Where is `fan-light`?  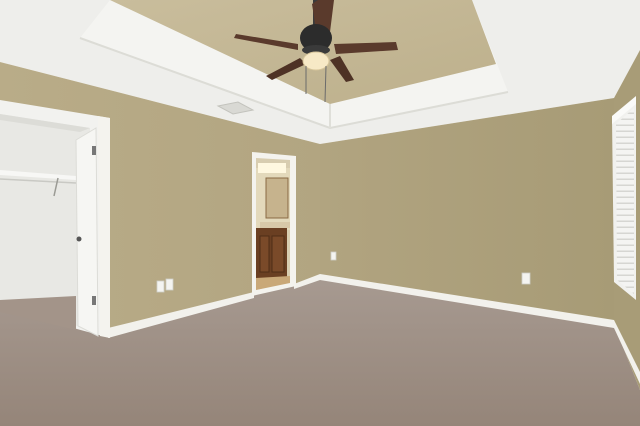
fan-light is located at coordinates (316, 61).